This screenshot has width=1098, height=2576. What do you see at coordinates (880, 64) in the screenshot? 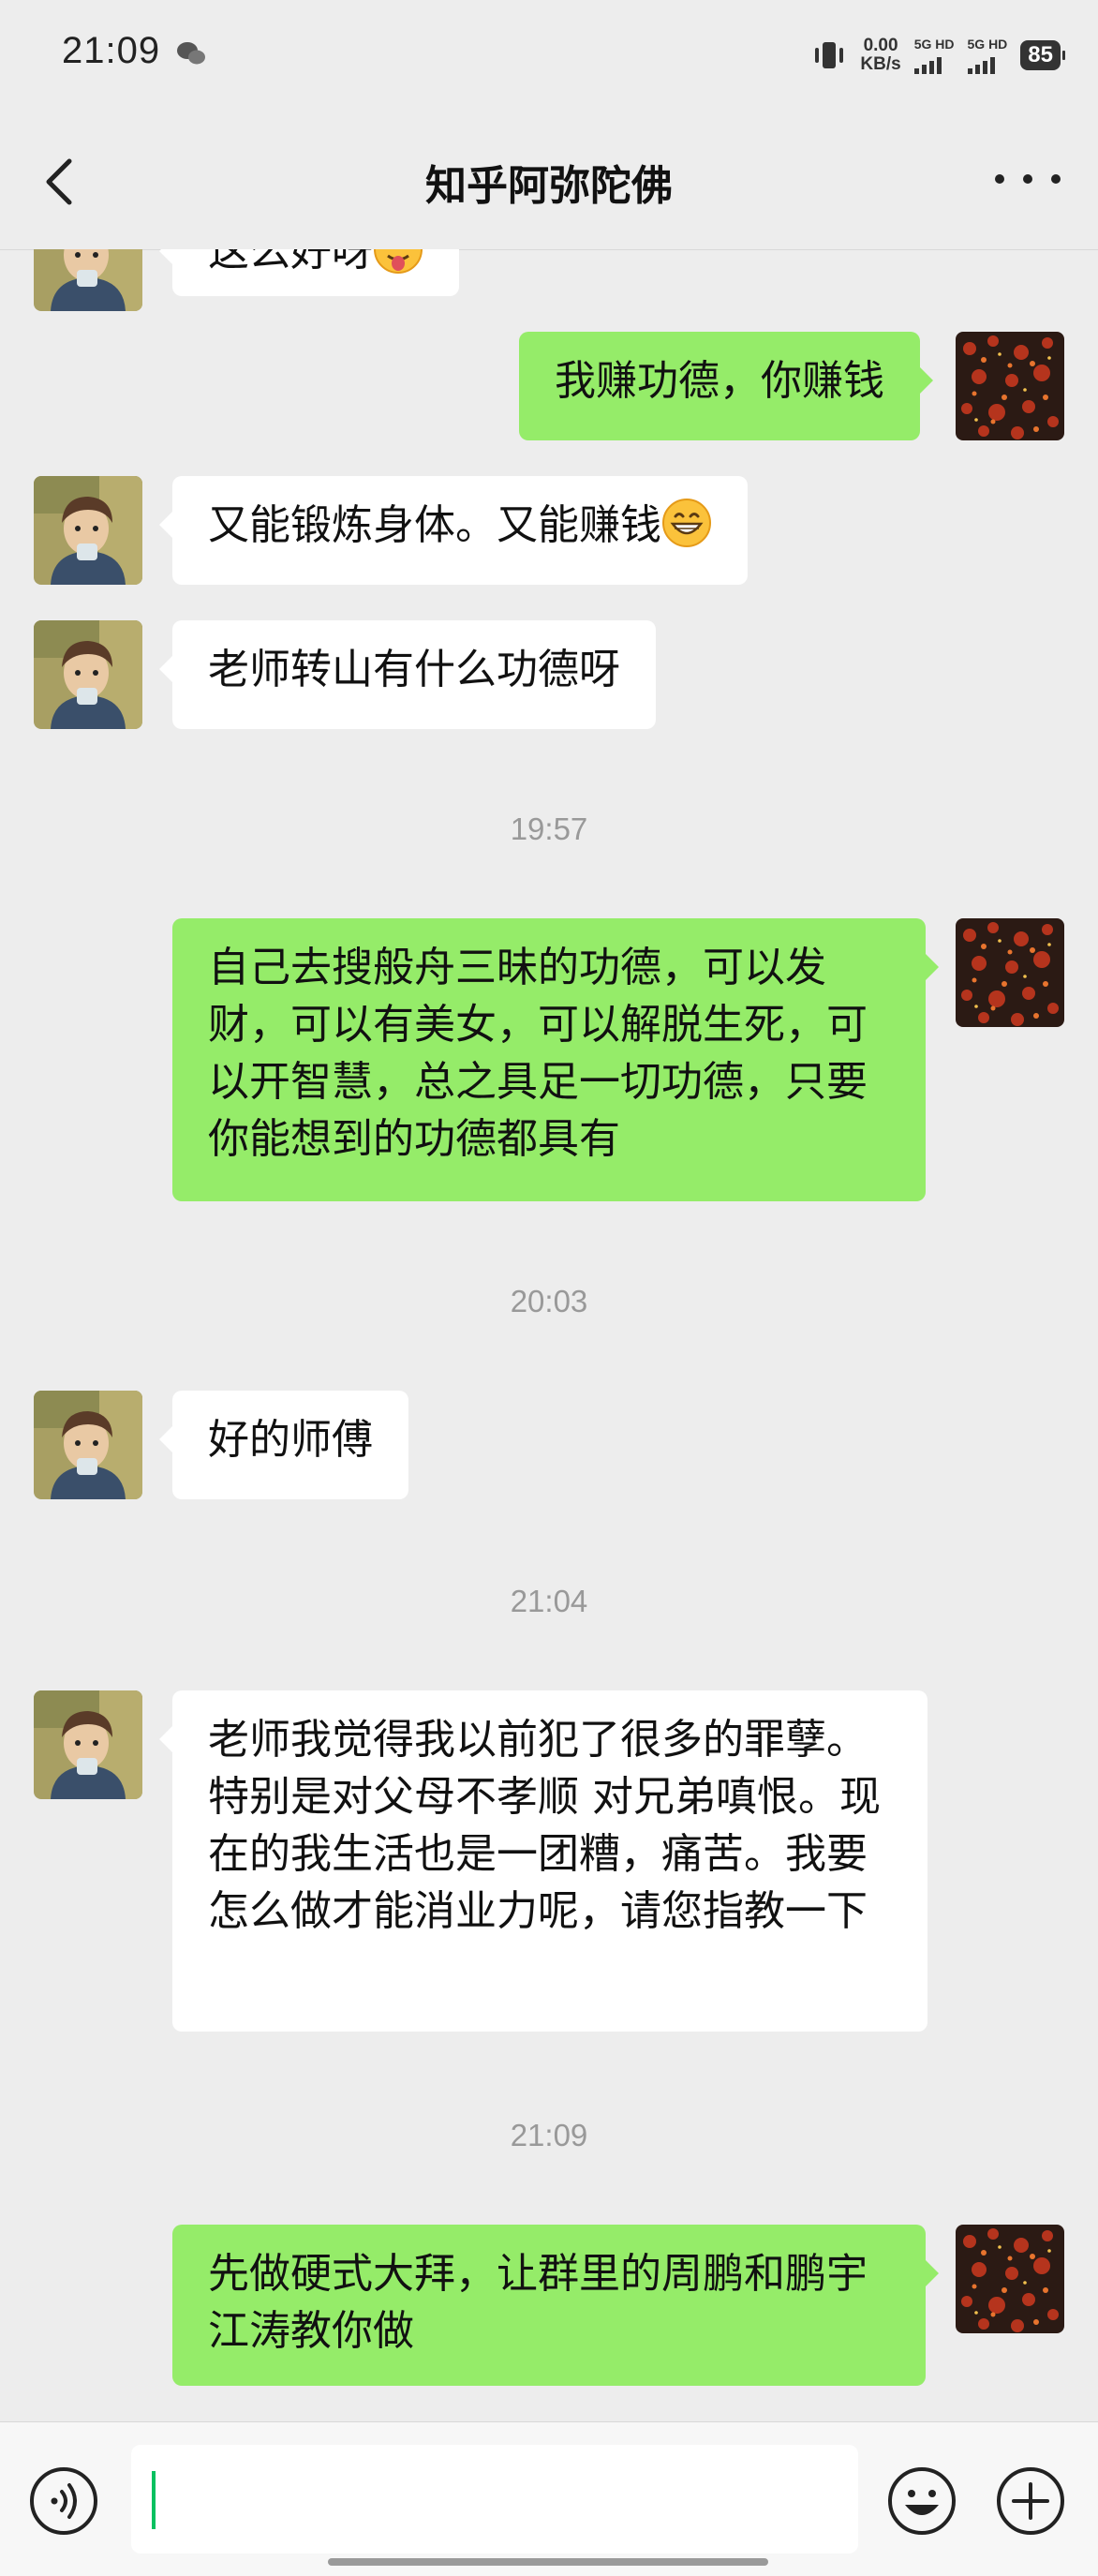
I see `network-speed-unit: KB/s` at bounding box center [880, 64].